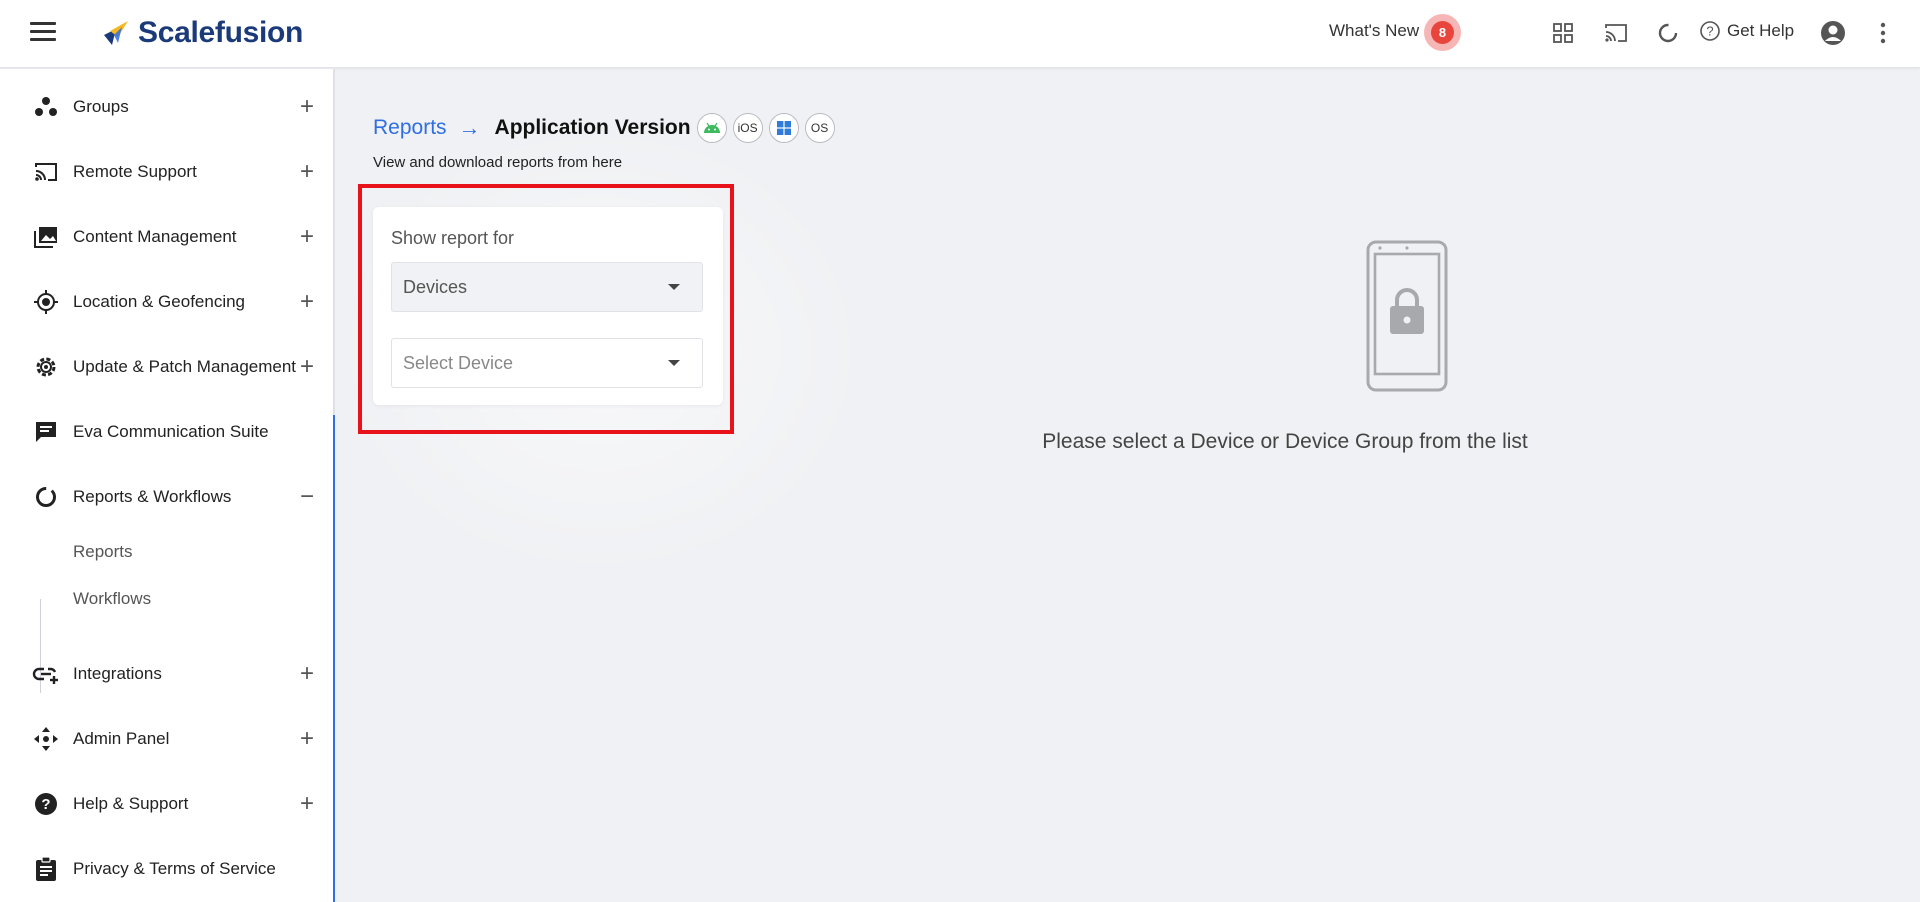 Image resolution: width=1920 pixels, height=902 pixels. I want to click on windows-icon, so click(783, 128).